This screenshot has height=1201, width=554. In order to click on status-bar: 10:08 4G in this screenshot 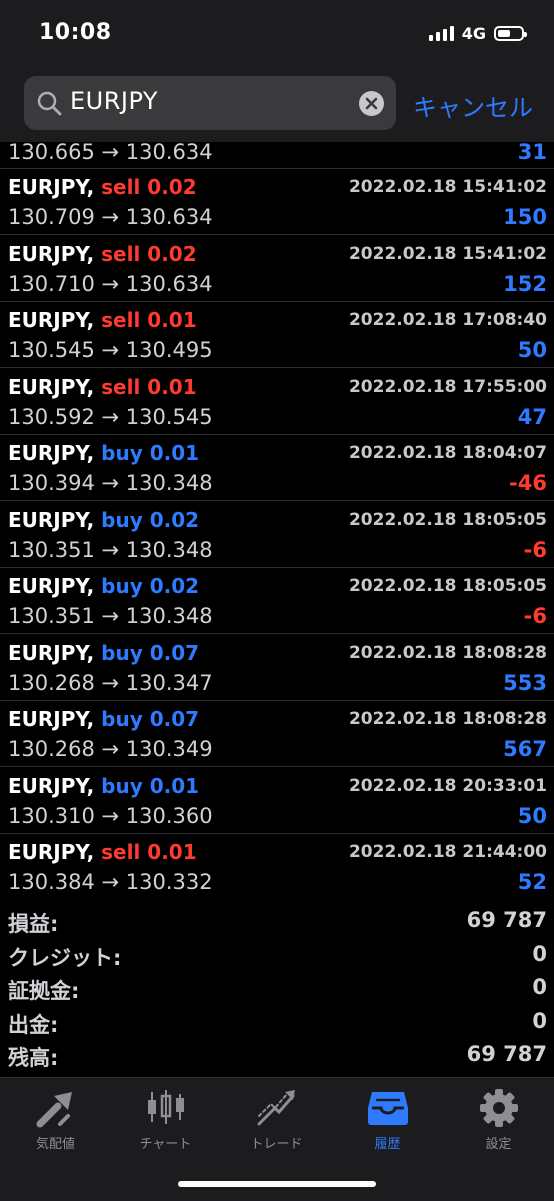, I will do `click(277, 32)`.